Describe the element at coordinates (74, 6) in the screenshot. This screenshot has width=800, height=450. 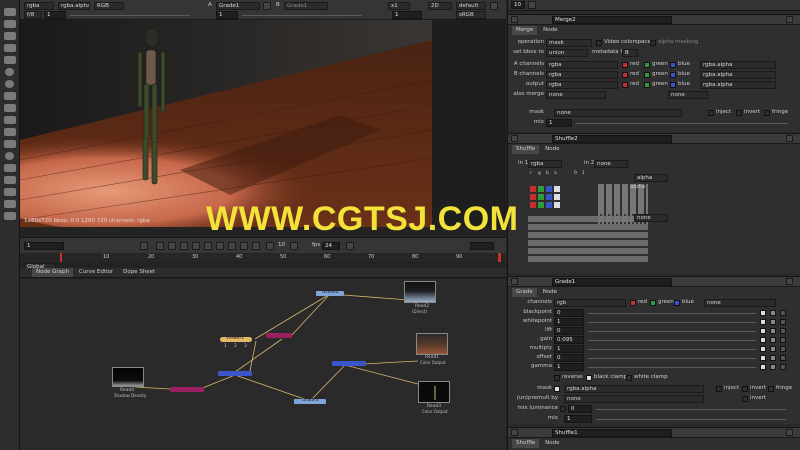
I see `channel-dropdown: rgba.alpha` at that location.